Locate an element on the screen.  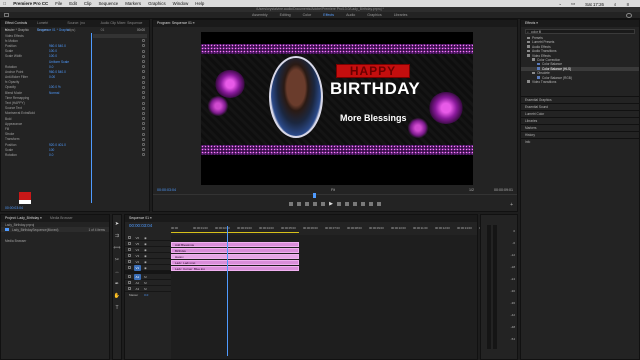
play-icon: ▶ is located at coordinates (331, 204).